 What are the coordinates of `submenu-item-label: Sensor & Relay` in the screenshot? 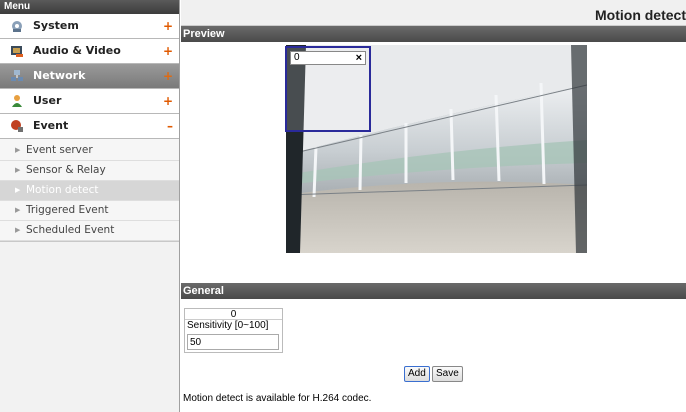 It's located at (66, 170).